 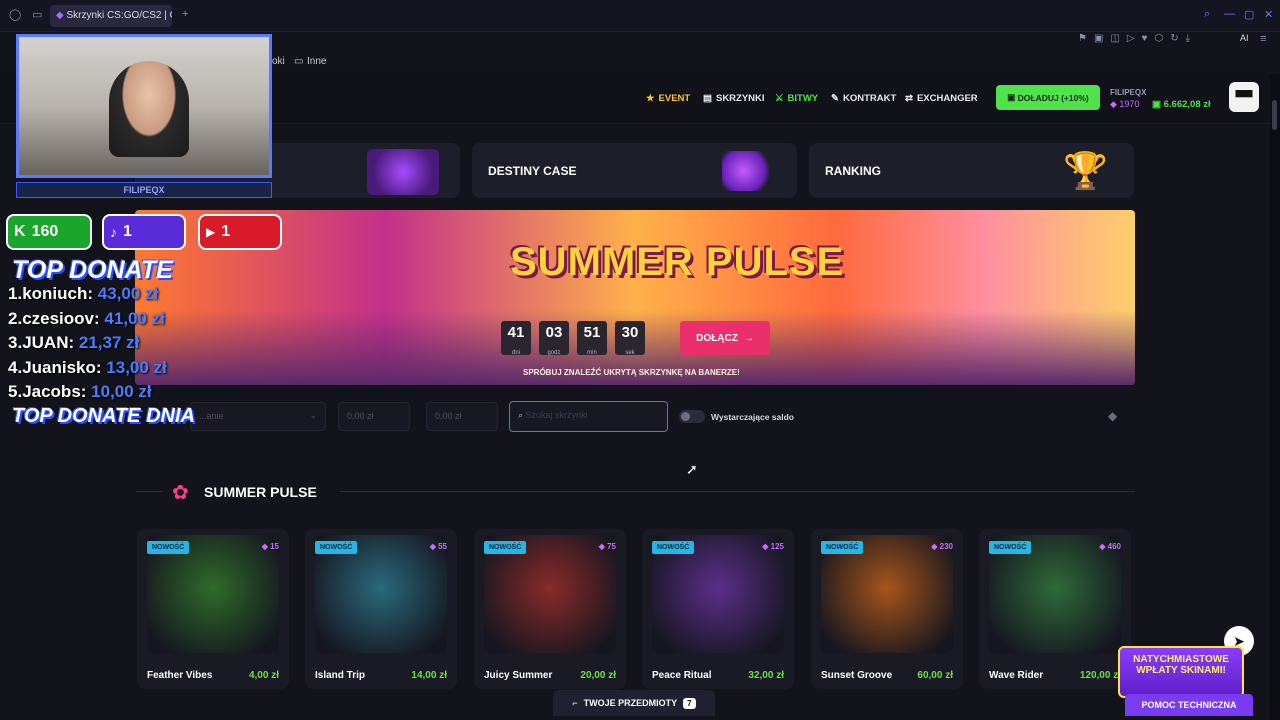 What do you see at coordinates (575, 703) in the screenshot?
I see `gun-icon: ⌐` at bounding box center [575, 703].